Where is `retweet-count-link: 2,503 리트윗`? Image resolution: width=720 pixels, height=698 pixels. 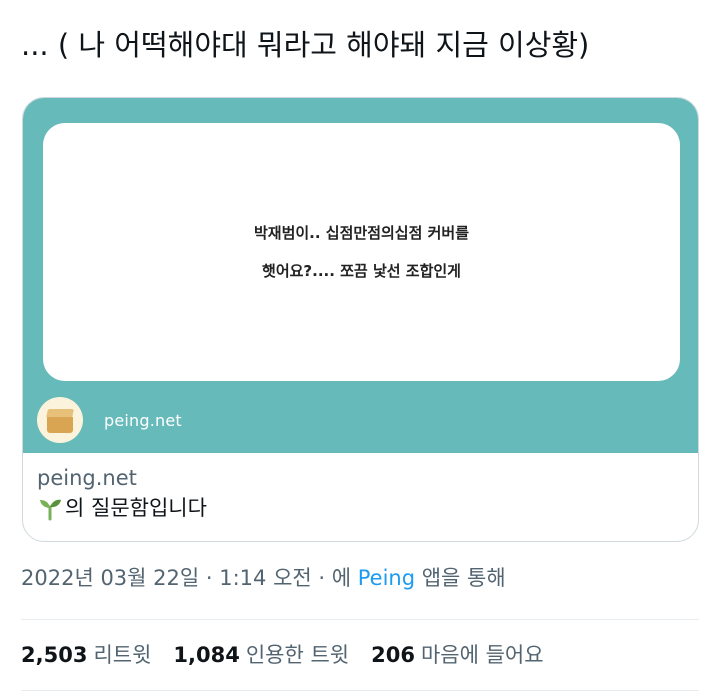 retweet-count-link: 2,503 리트윗 is located at coordinates (86, 655).